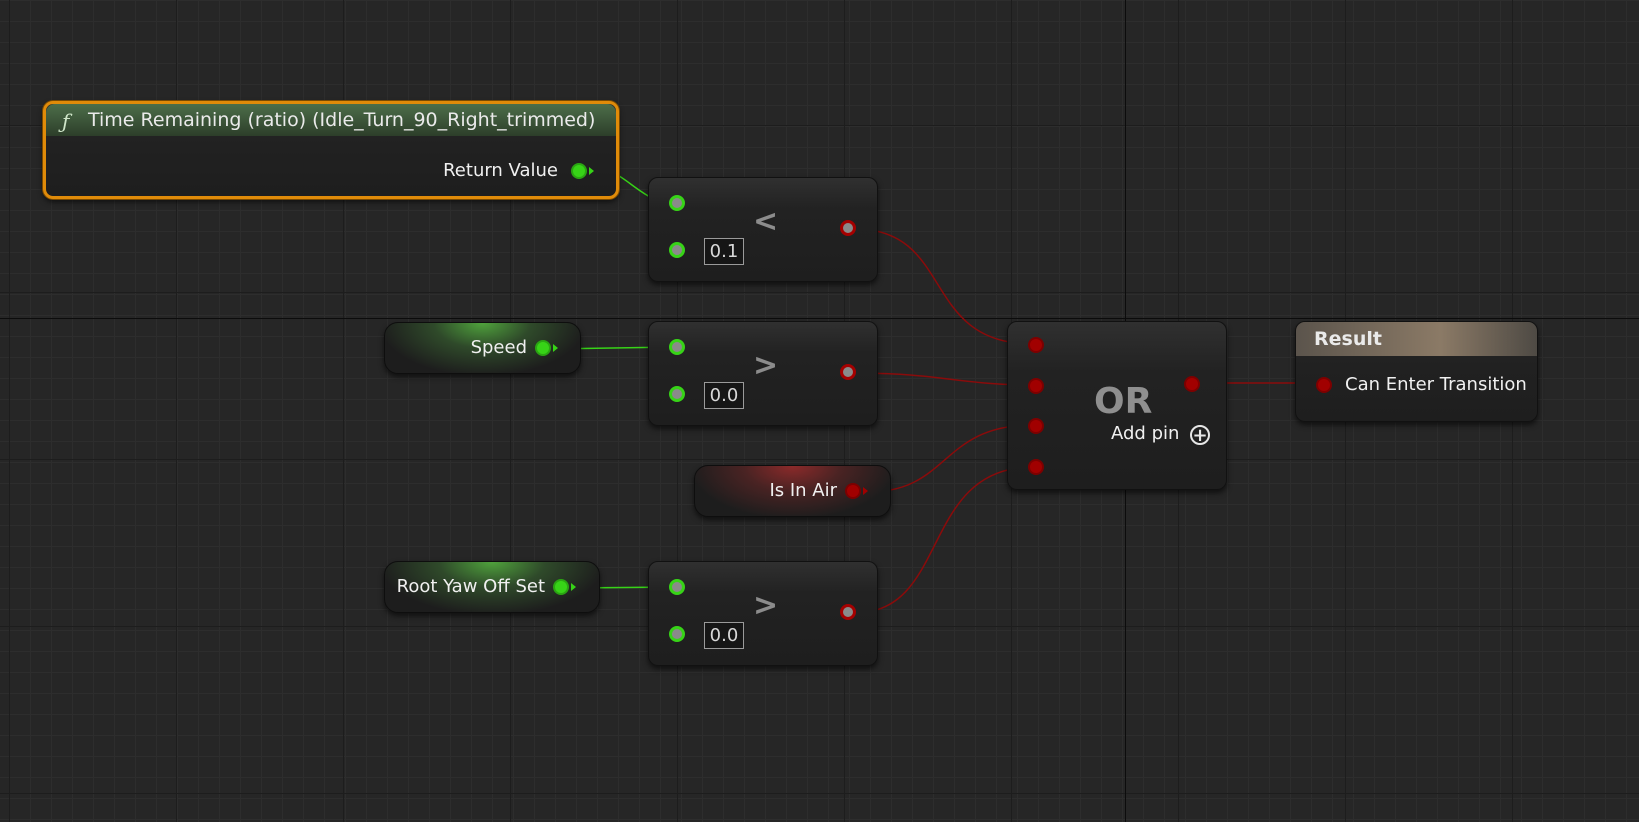 Image resolution: width=1639 pixels, height=822 pixels. I want to click on function-icon: ƒ, so click(66, 121).